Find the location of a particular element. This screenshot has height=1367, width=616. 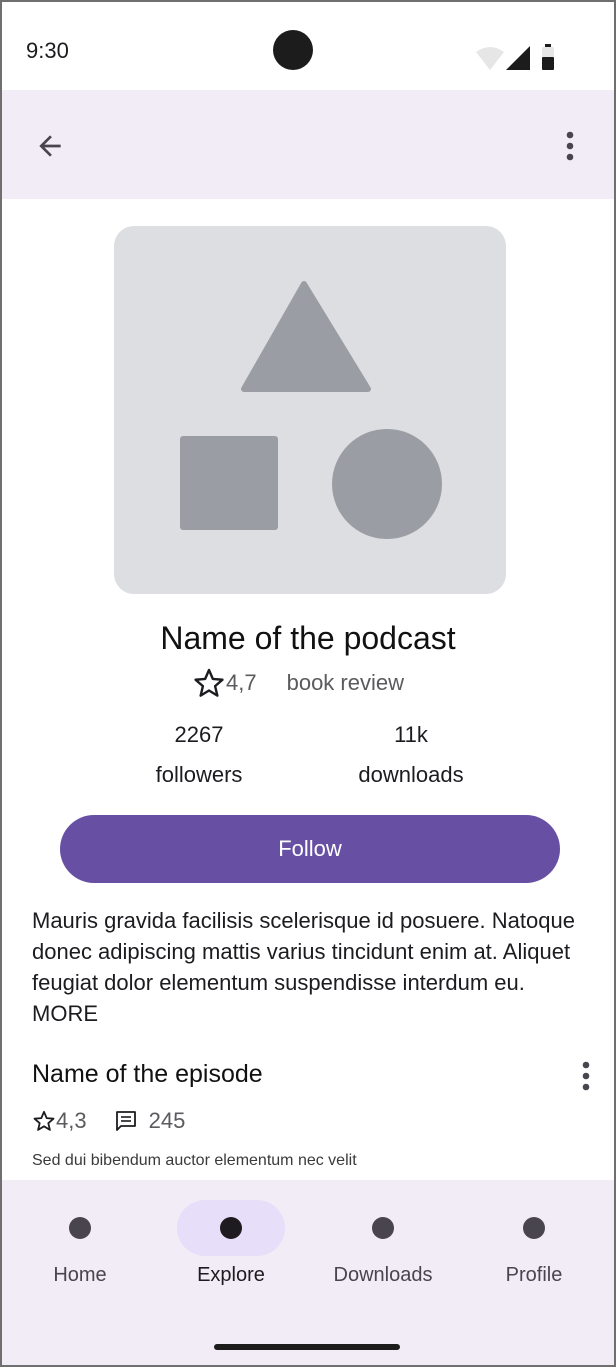

back-button is located at coordinates (50, 146).